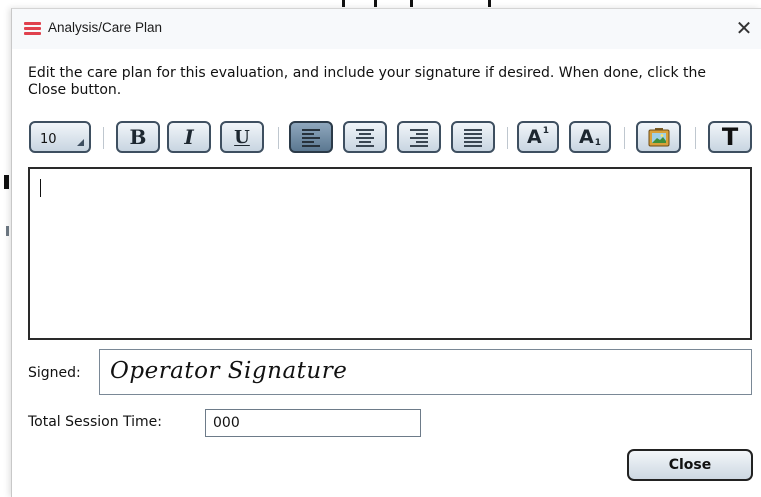 This screenshot has height=497, width=761. I want to click on align-center-icon, so click(365, 137).